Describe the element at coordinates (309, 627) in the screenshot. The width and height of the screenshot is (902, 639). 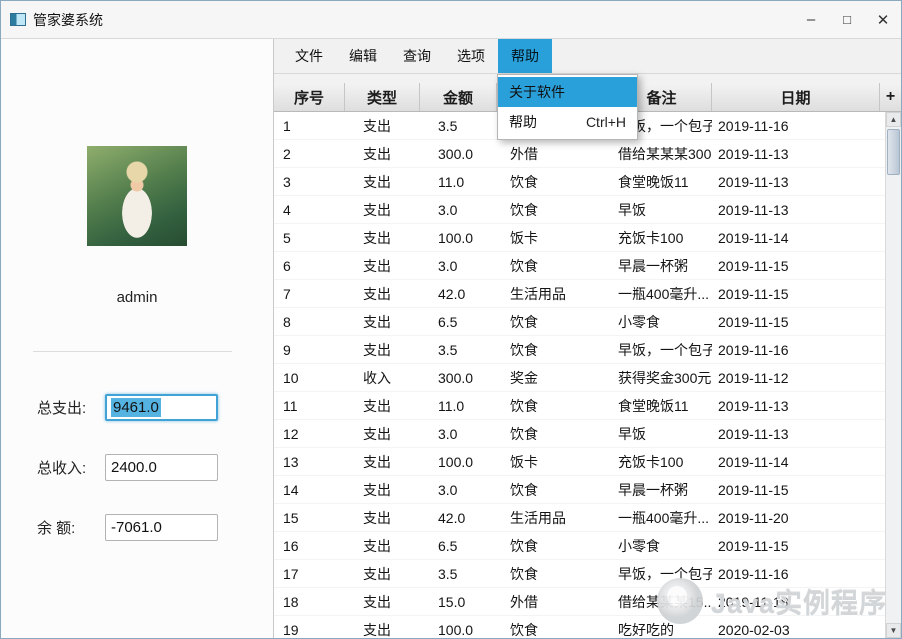
I see `table-cell: 19` at that location.